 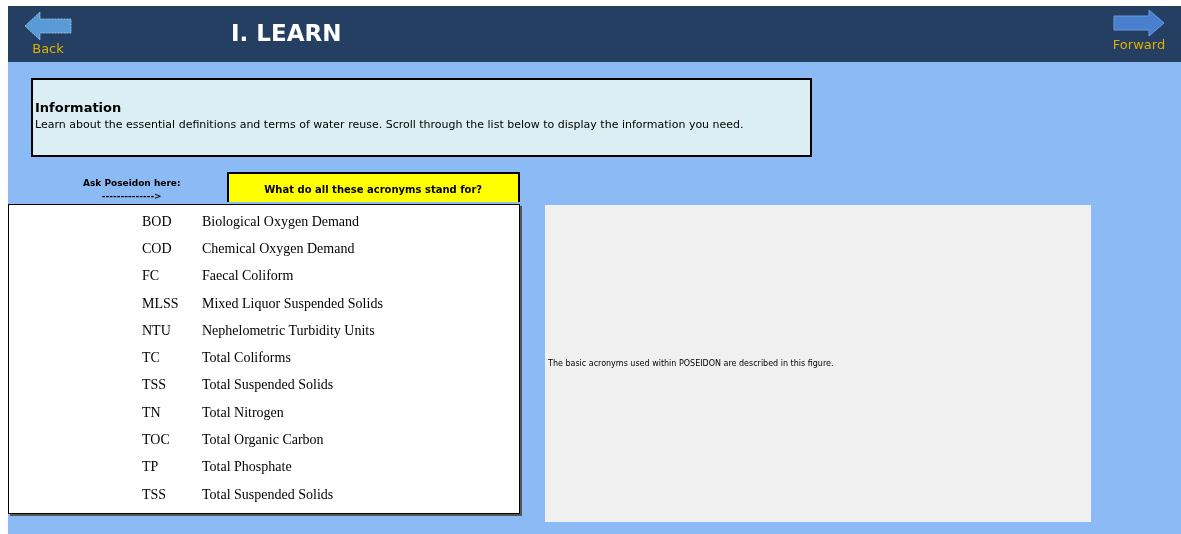 I want to click on acronym: COD, so click(x=157, y=248).